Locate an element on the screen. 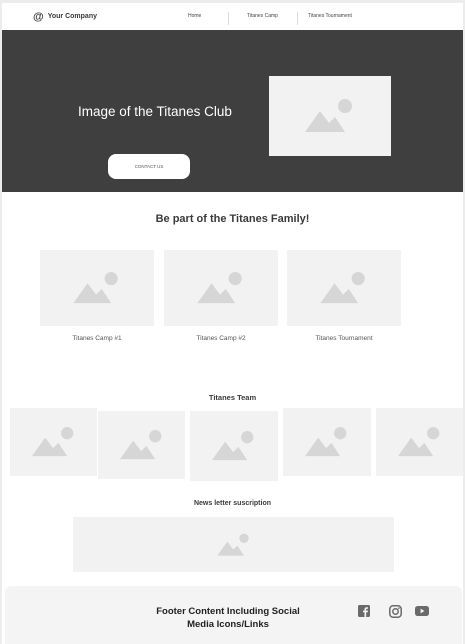  camp-1-image is located at coordinates (97, 288).